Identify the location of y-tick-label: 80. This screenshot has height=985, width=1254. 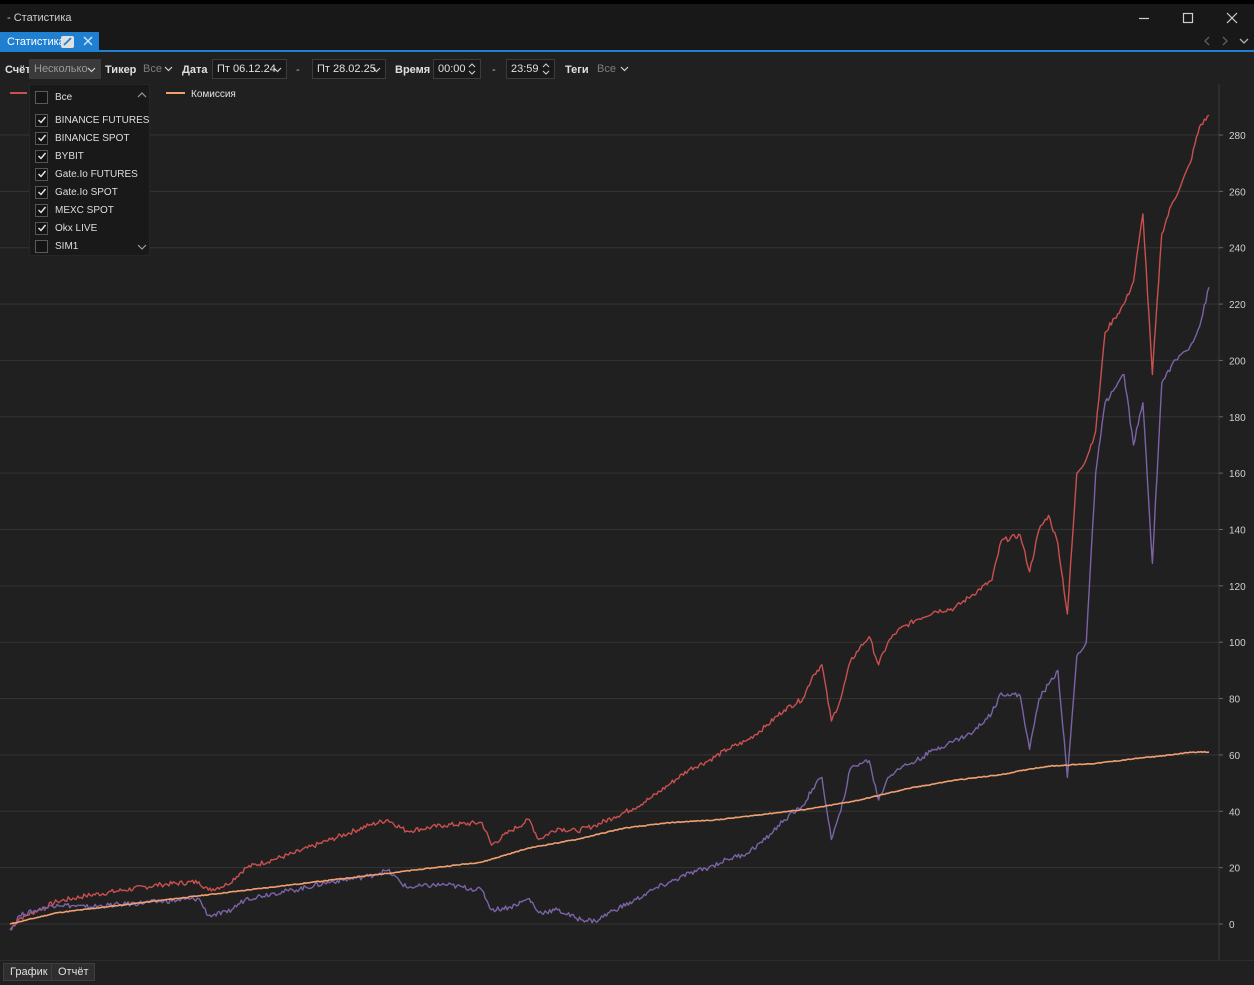
(1235, 700).